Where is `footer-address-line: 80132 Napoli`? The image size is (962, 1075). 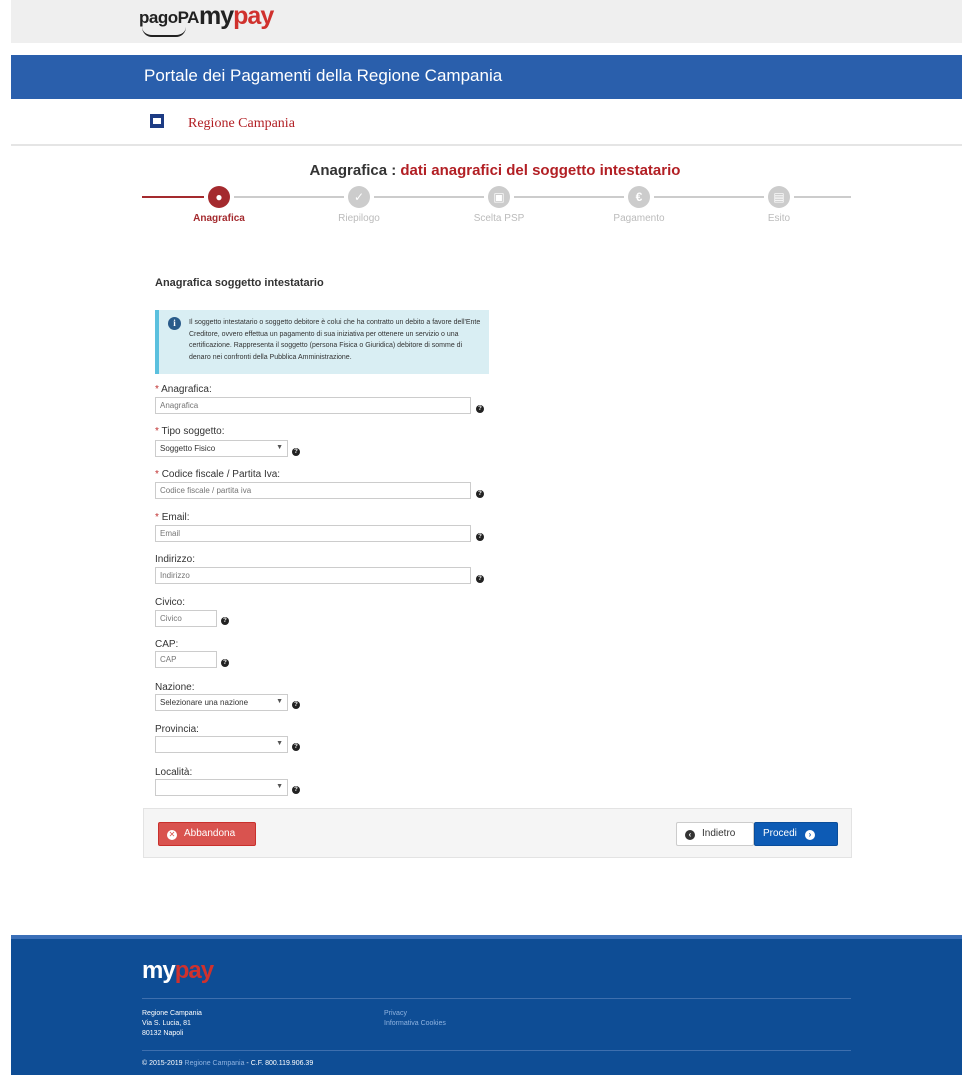 footer-address-line: 80132 Napoli is located at coordinates (163, 1033).